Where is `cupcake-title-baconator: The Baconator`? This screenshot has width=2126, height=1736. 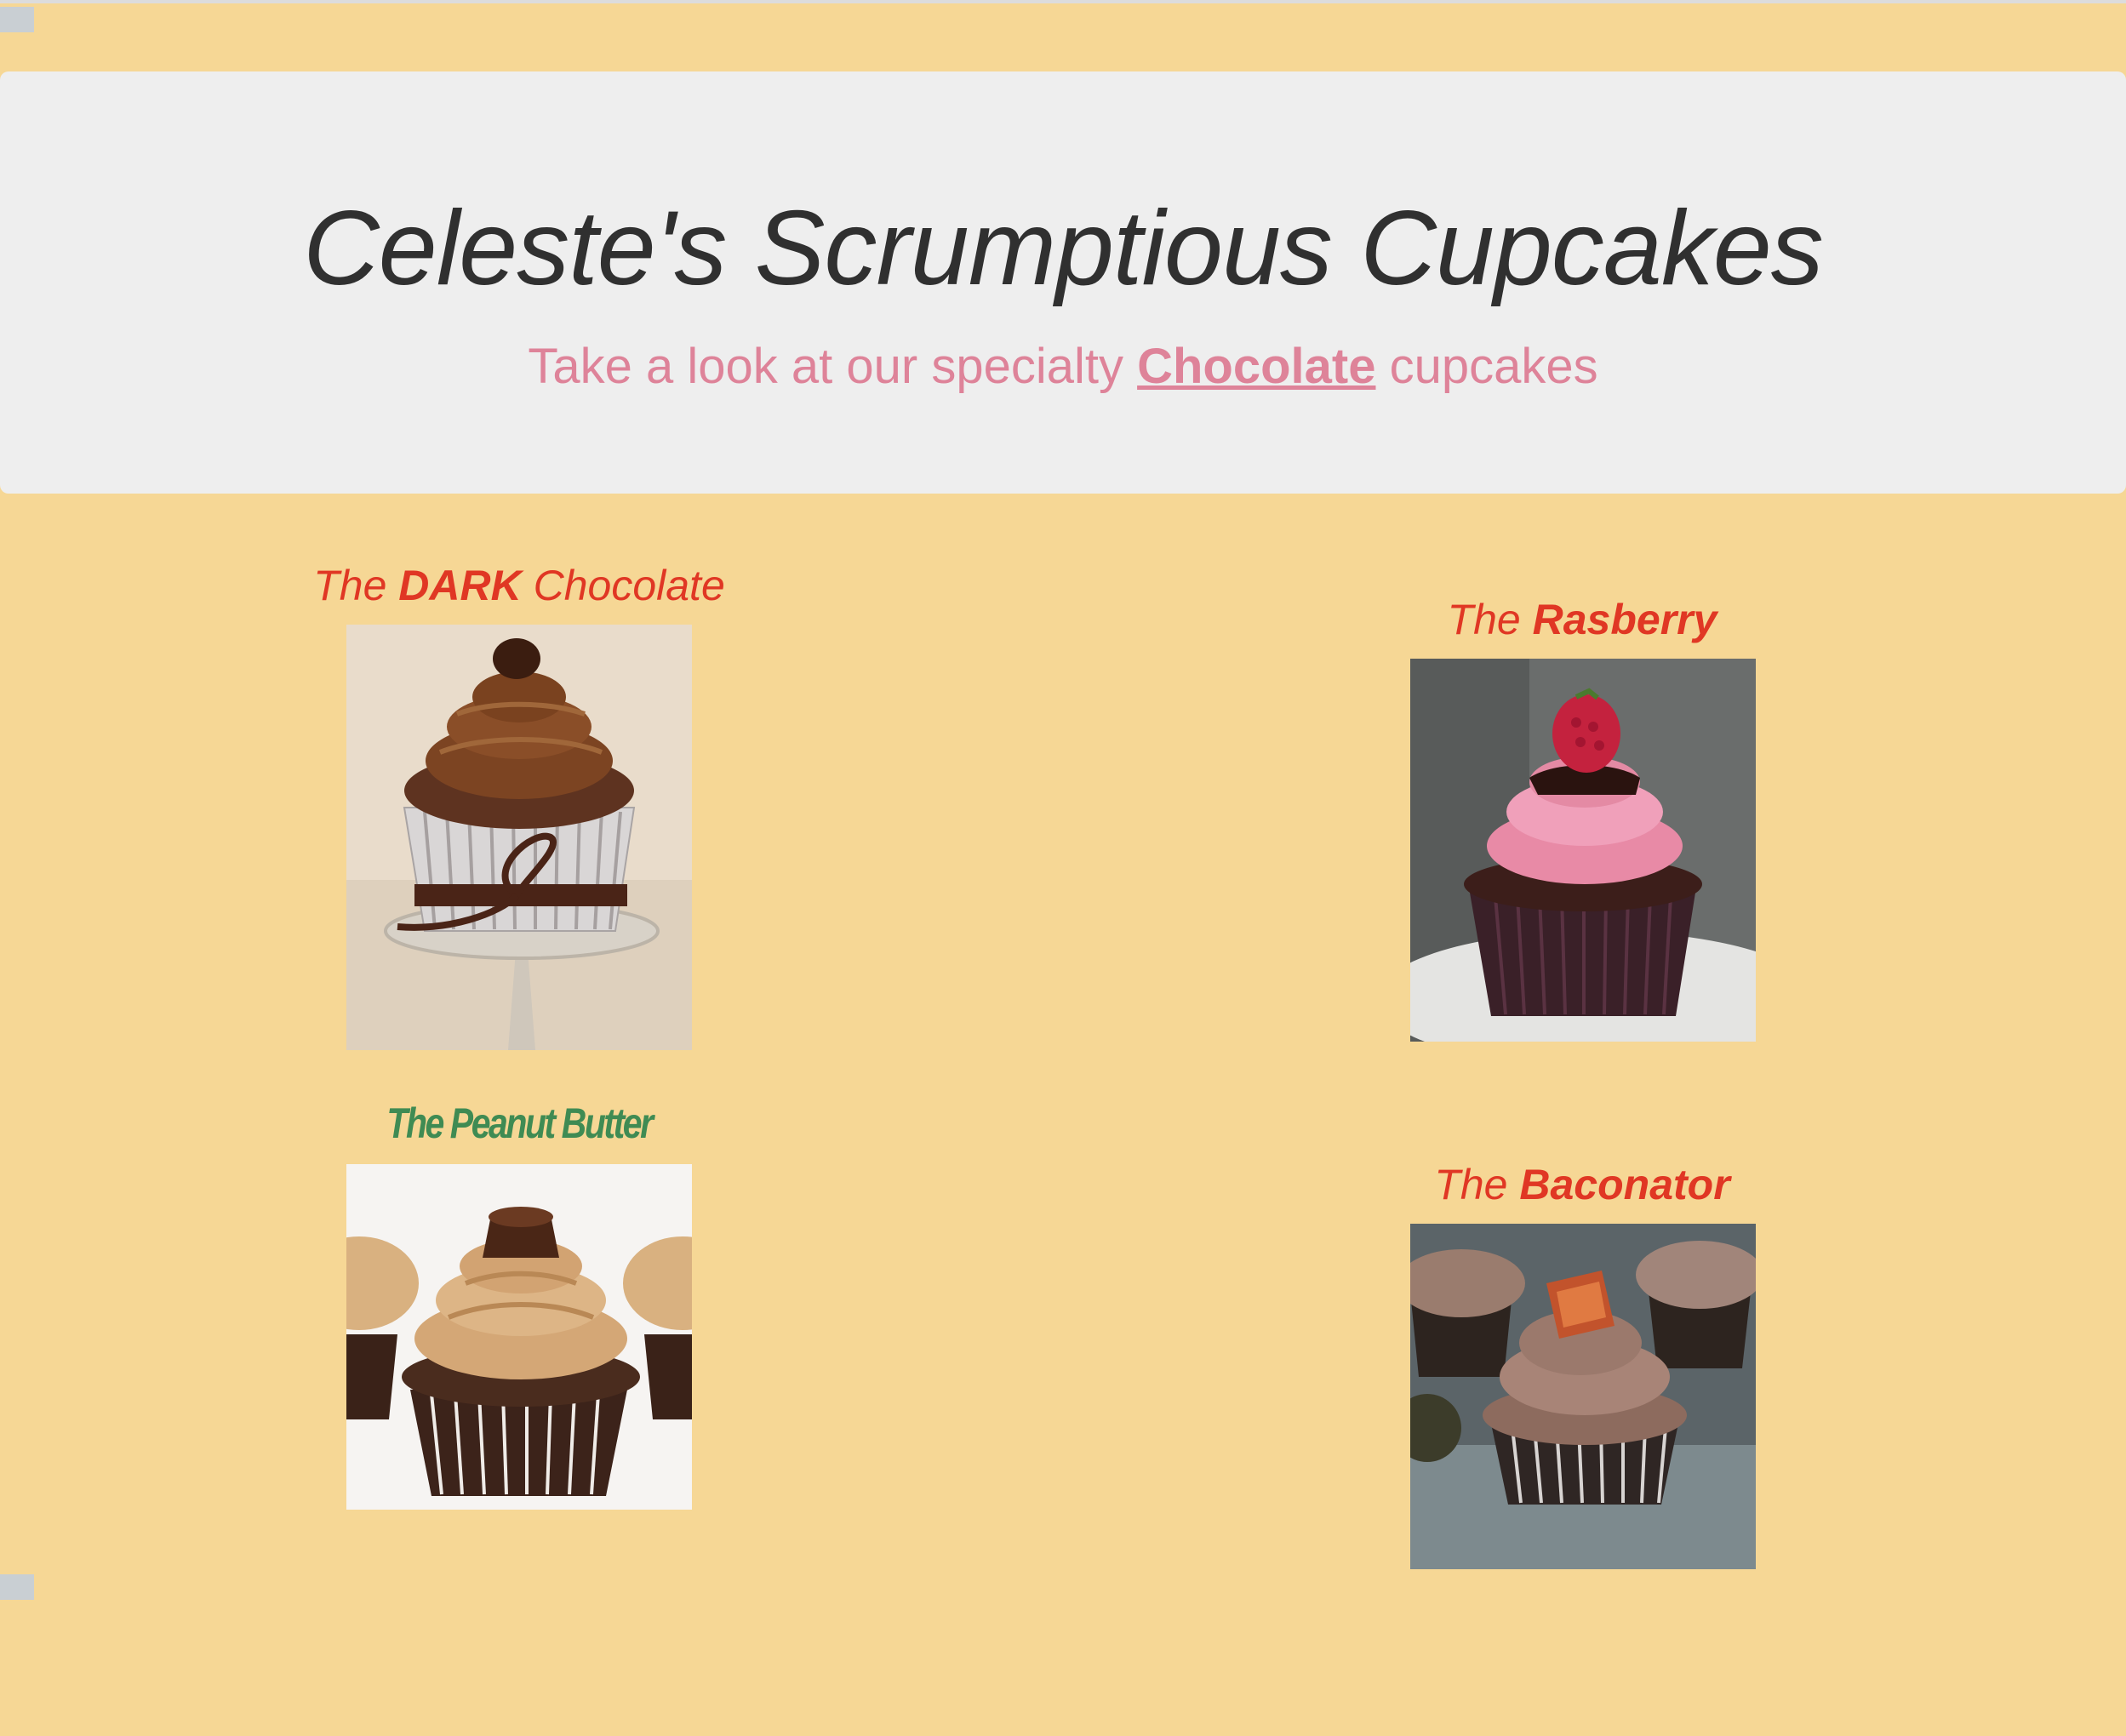
cupcake-title-baconator: The Baconator is located at coordinates (1582, 1184).